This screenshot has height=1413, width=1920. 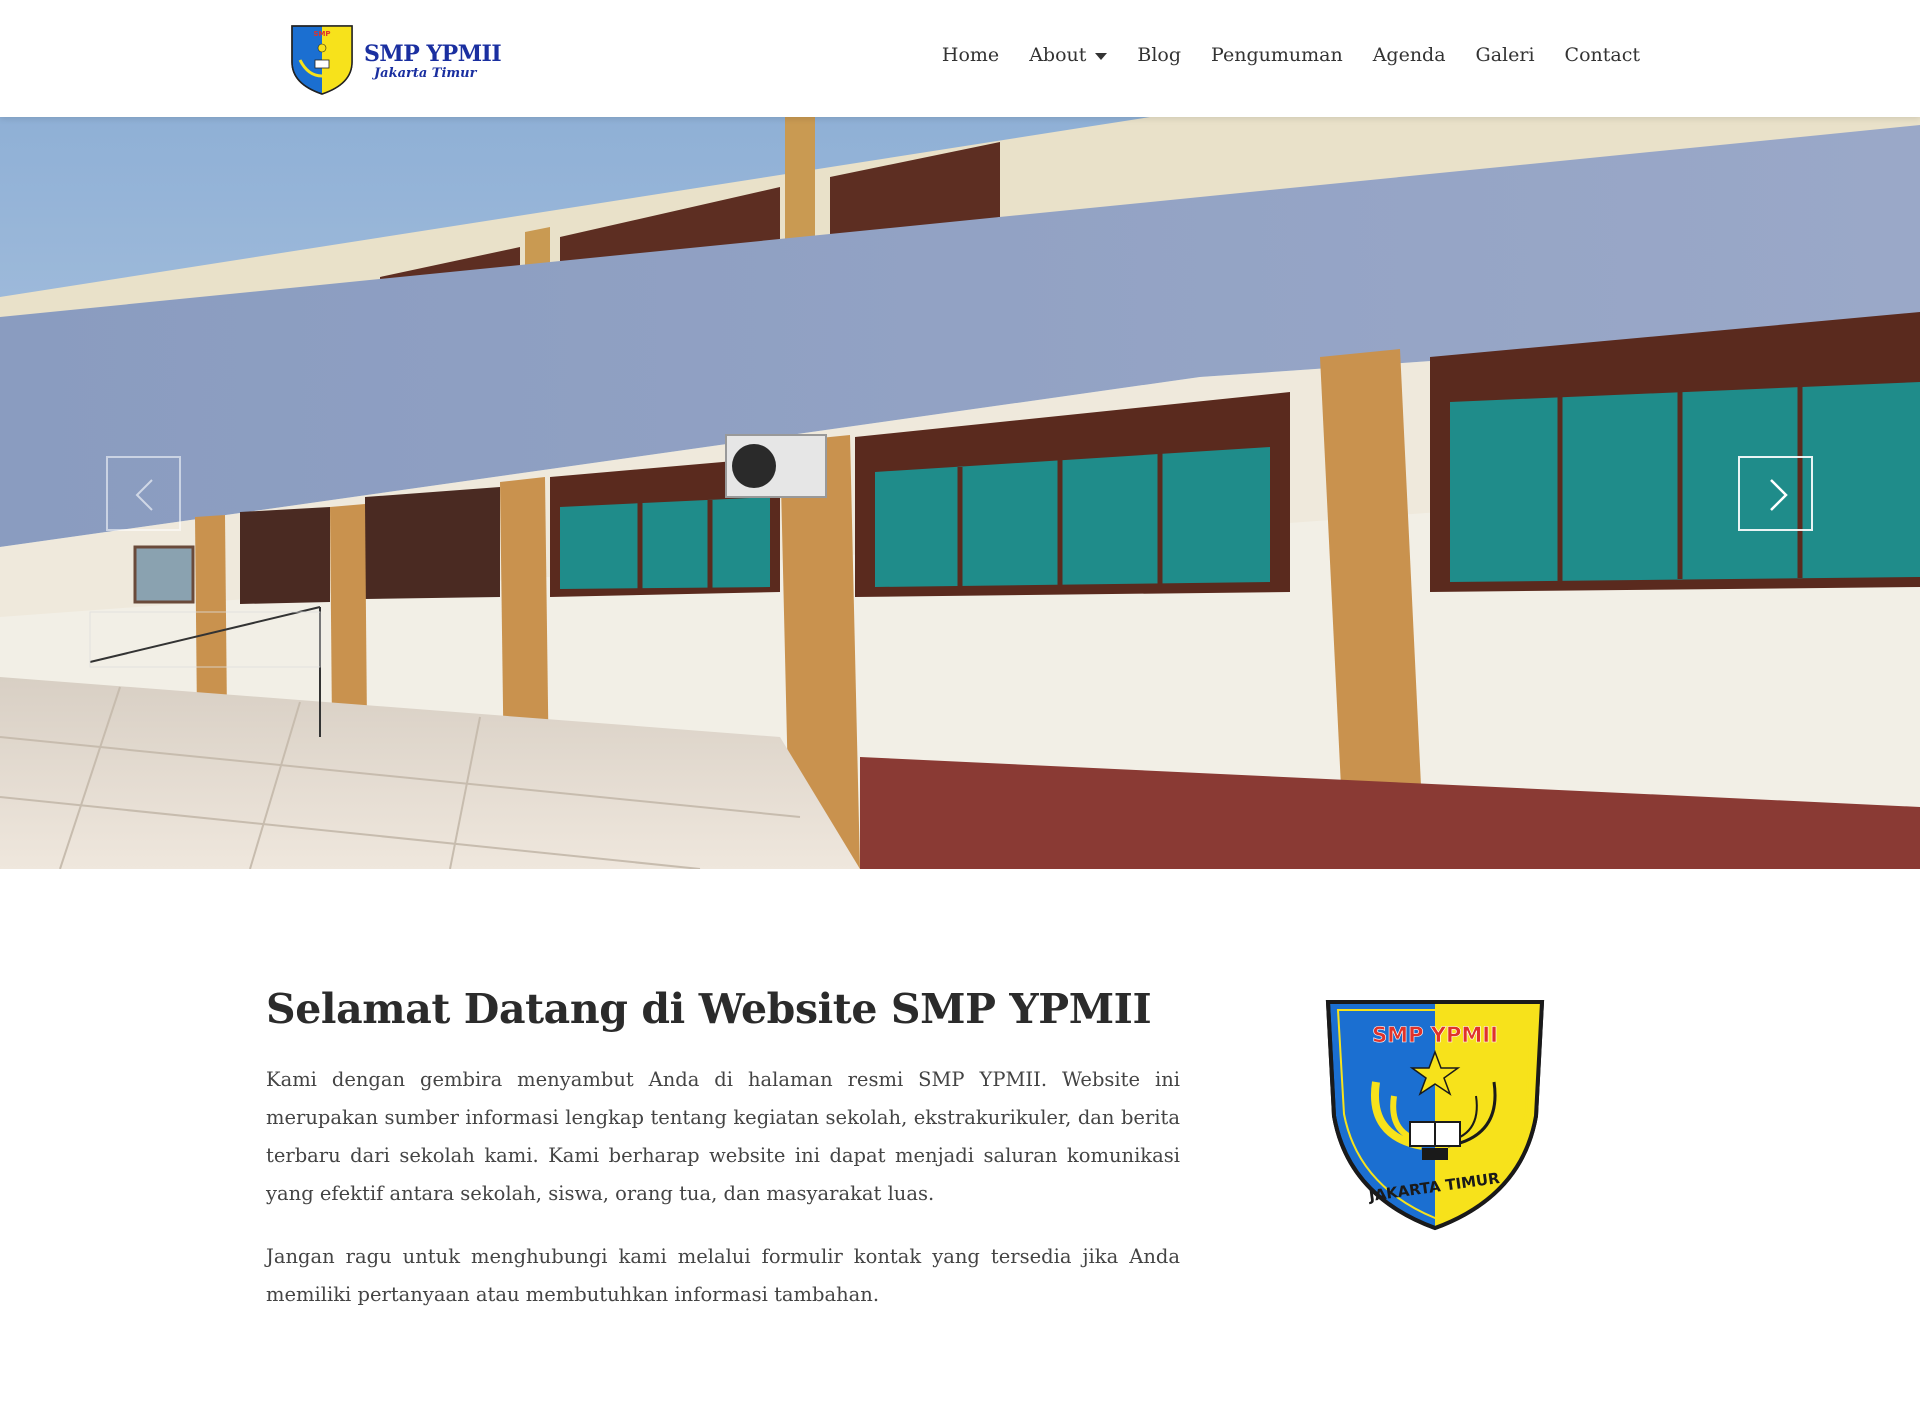 I want to click on chevron-right-icon, so click(x=1779, y=495).